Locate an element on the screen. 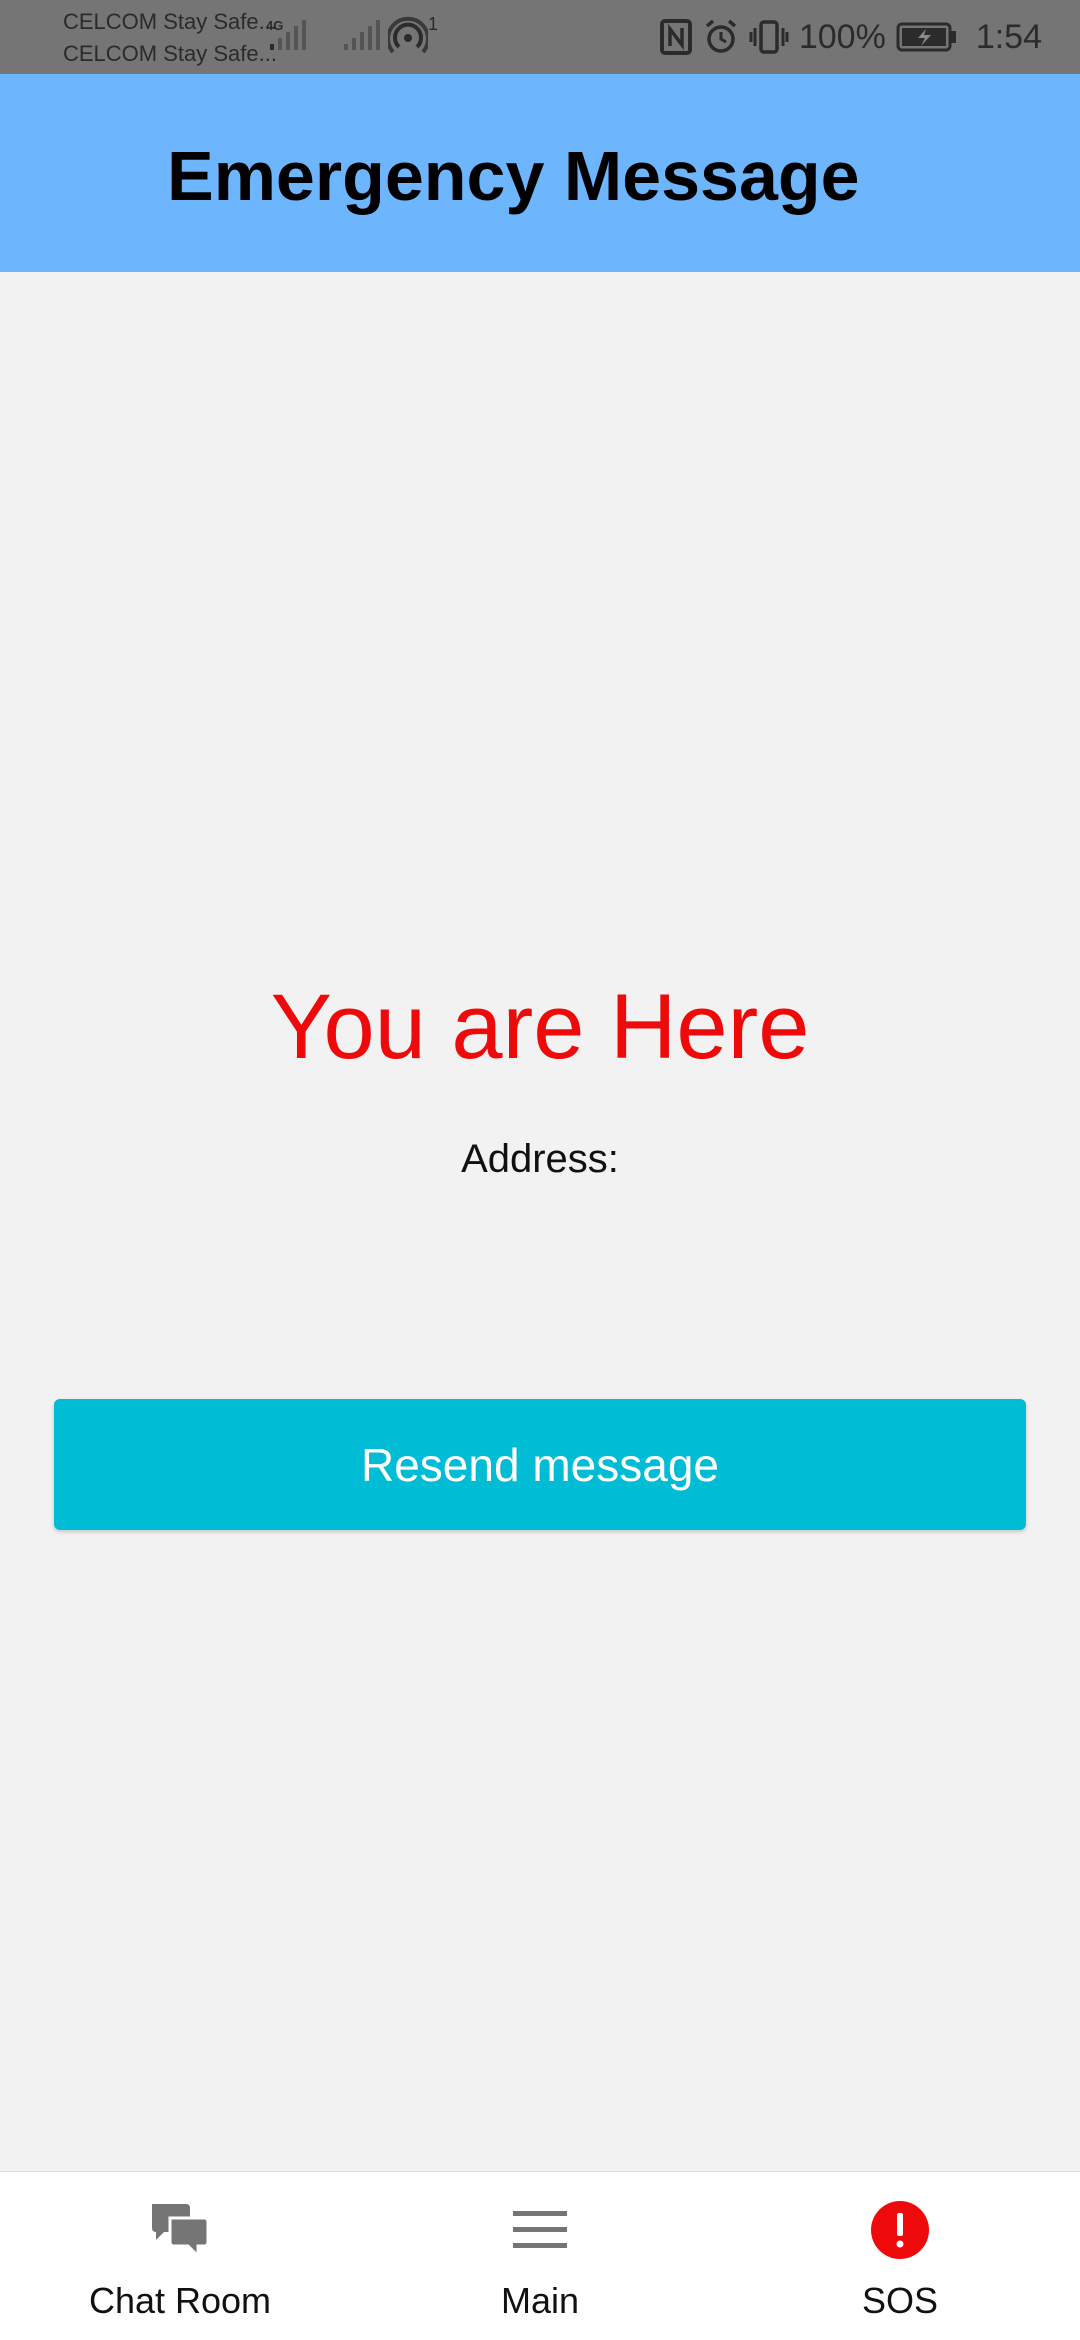  page-title: Emergency Message is located at coordinates (513, 176).